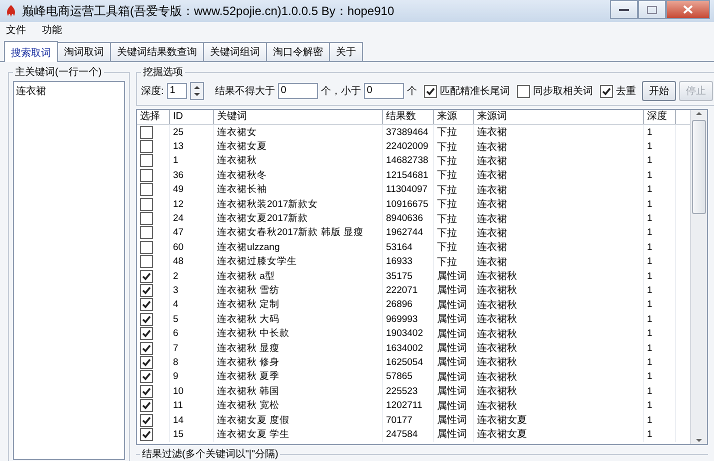 The width and height of the screenshot is (714, 461). I want to click on column-header: 选择, so click(153, 117).